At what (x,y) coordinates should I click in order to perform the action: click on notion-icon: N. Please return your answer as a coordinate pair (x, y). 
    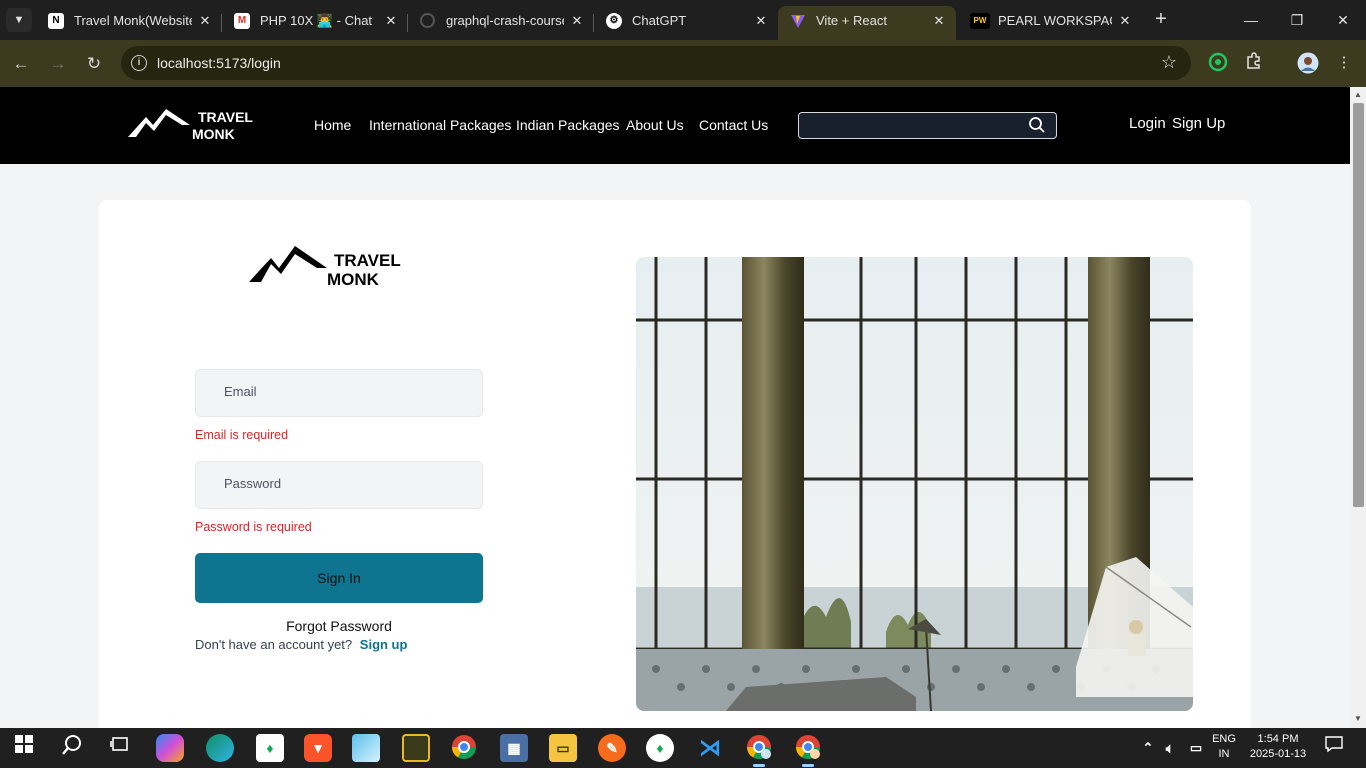
    Looking at the image, I should click on (56, 21).